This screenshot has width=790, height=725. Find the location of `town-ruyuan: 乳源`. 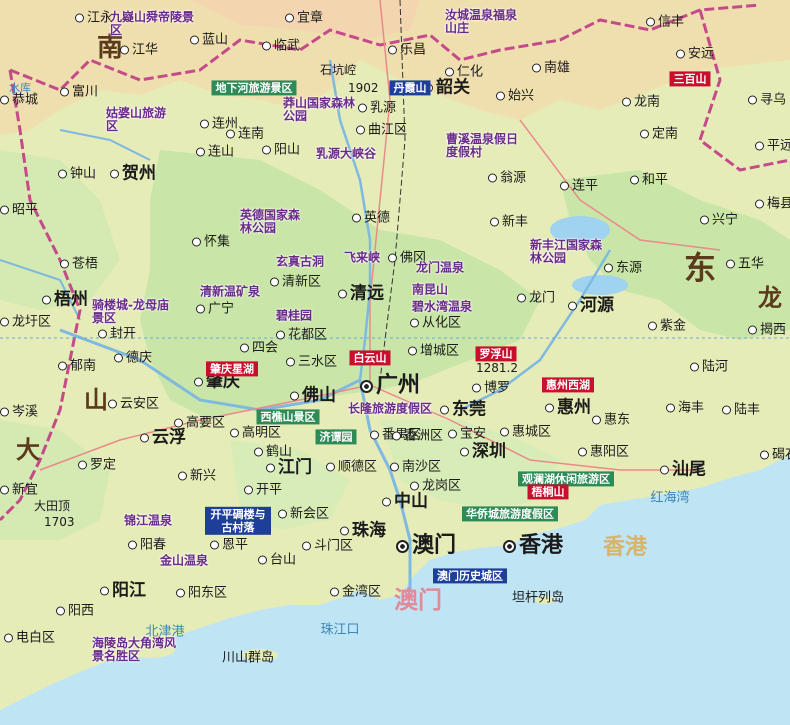

town-ruyuan: 乳源 is located at coordinates (377, 108).